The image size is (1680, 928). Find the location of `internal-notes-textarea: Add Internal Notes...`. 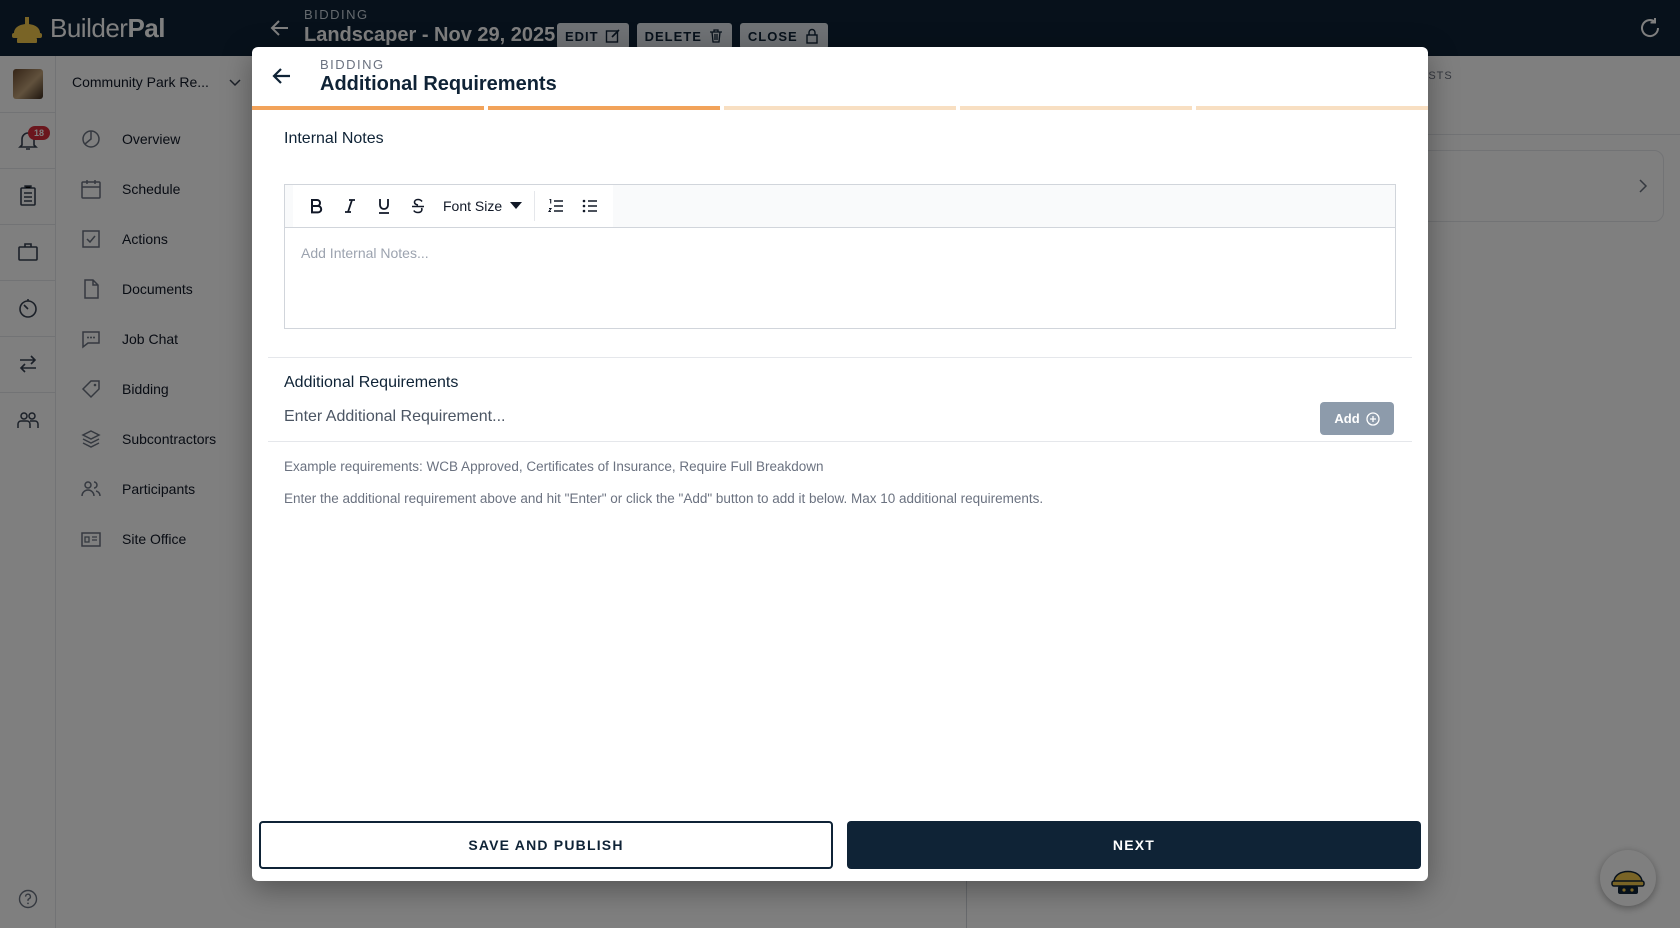

internal-notes-textarea: Add Internal Notes... is located at coordinates (840, 253).